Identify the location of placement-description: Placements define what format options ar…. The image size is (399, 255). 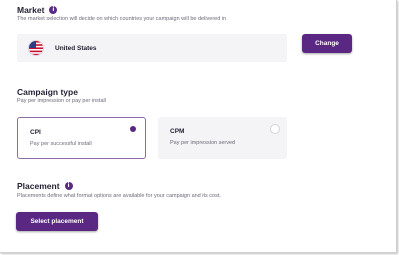
(119, 196).